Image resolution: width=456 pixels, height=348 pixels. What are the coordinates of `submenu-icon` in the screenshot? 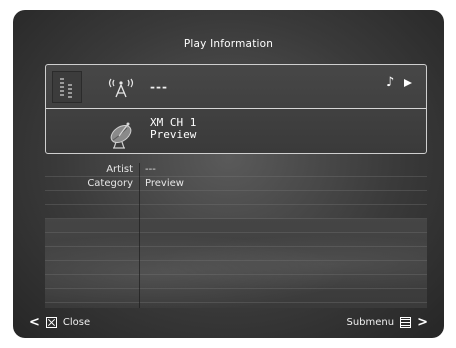 It's located at (406, 322).